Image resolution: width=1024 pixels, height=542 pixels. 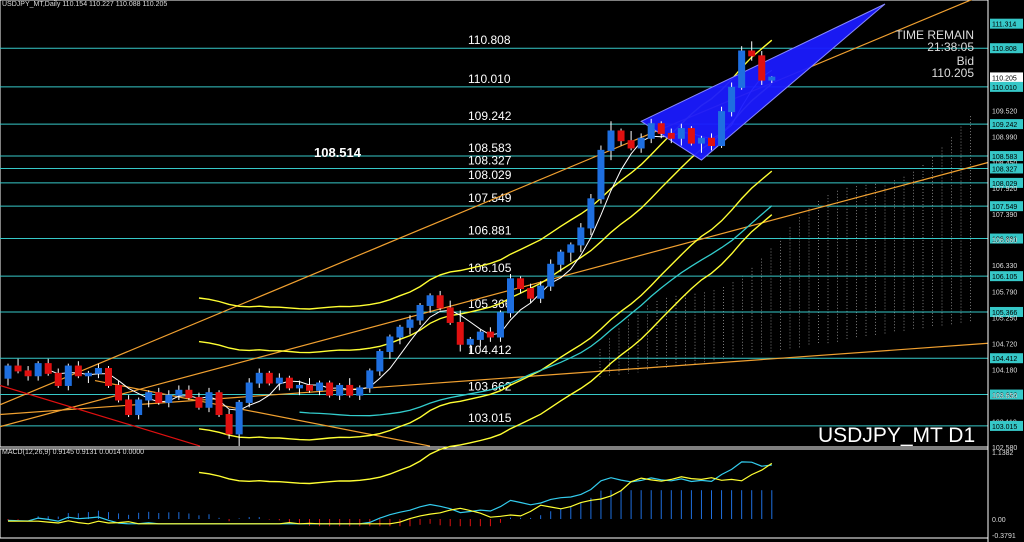 I want to click on axis-tick-label: 106.330, so click(x=1004, y=266).